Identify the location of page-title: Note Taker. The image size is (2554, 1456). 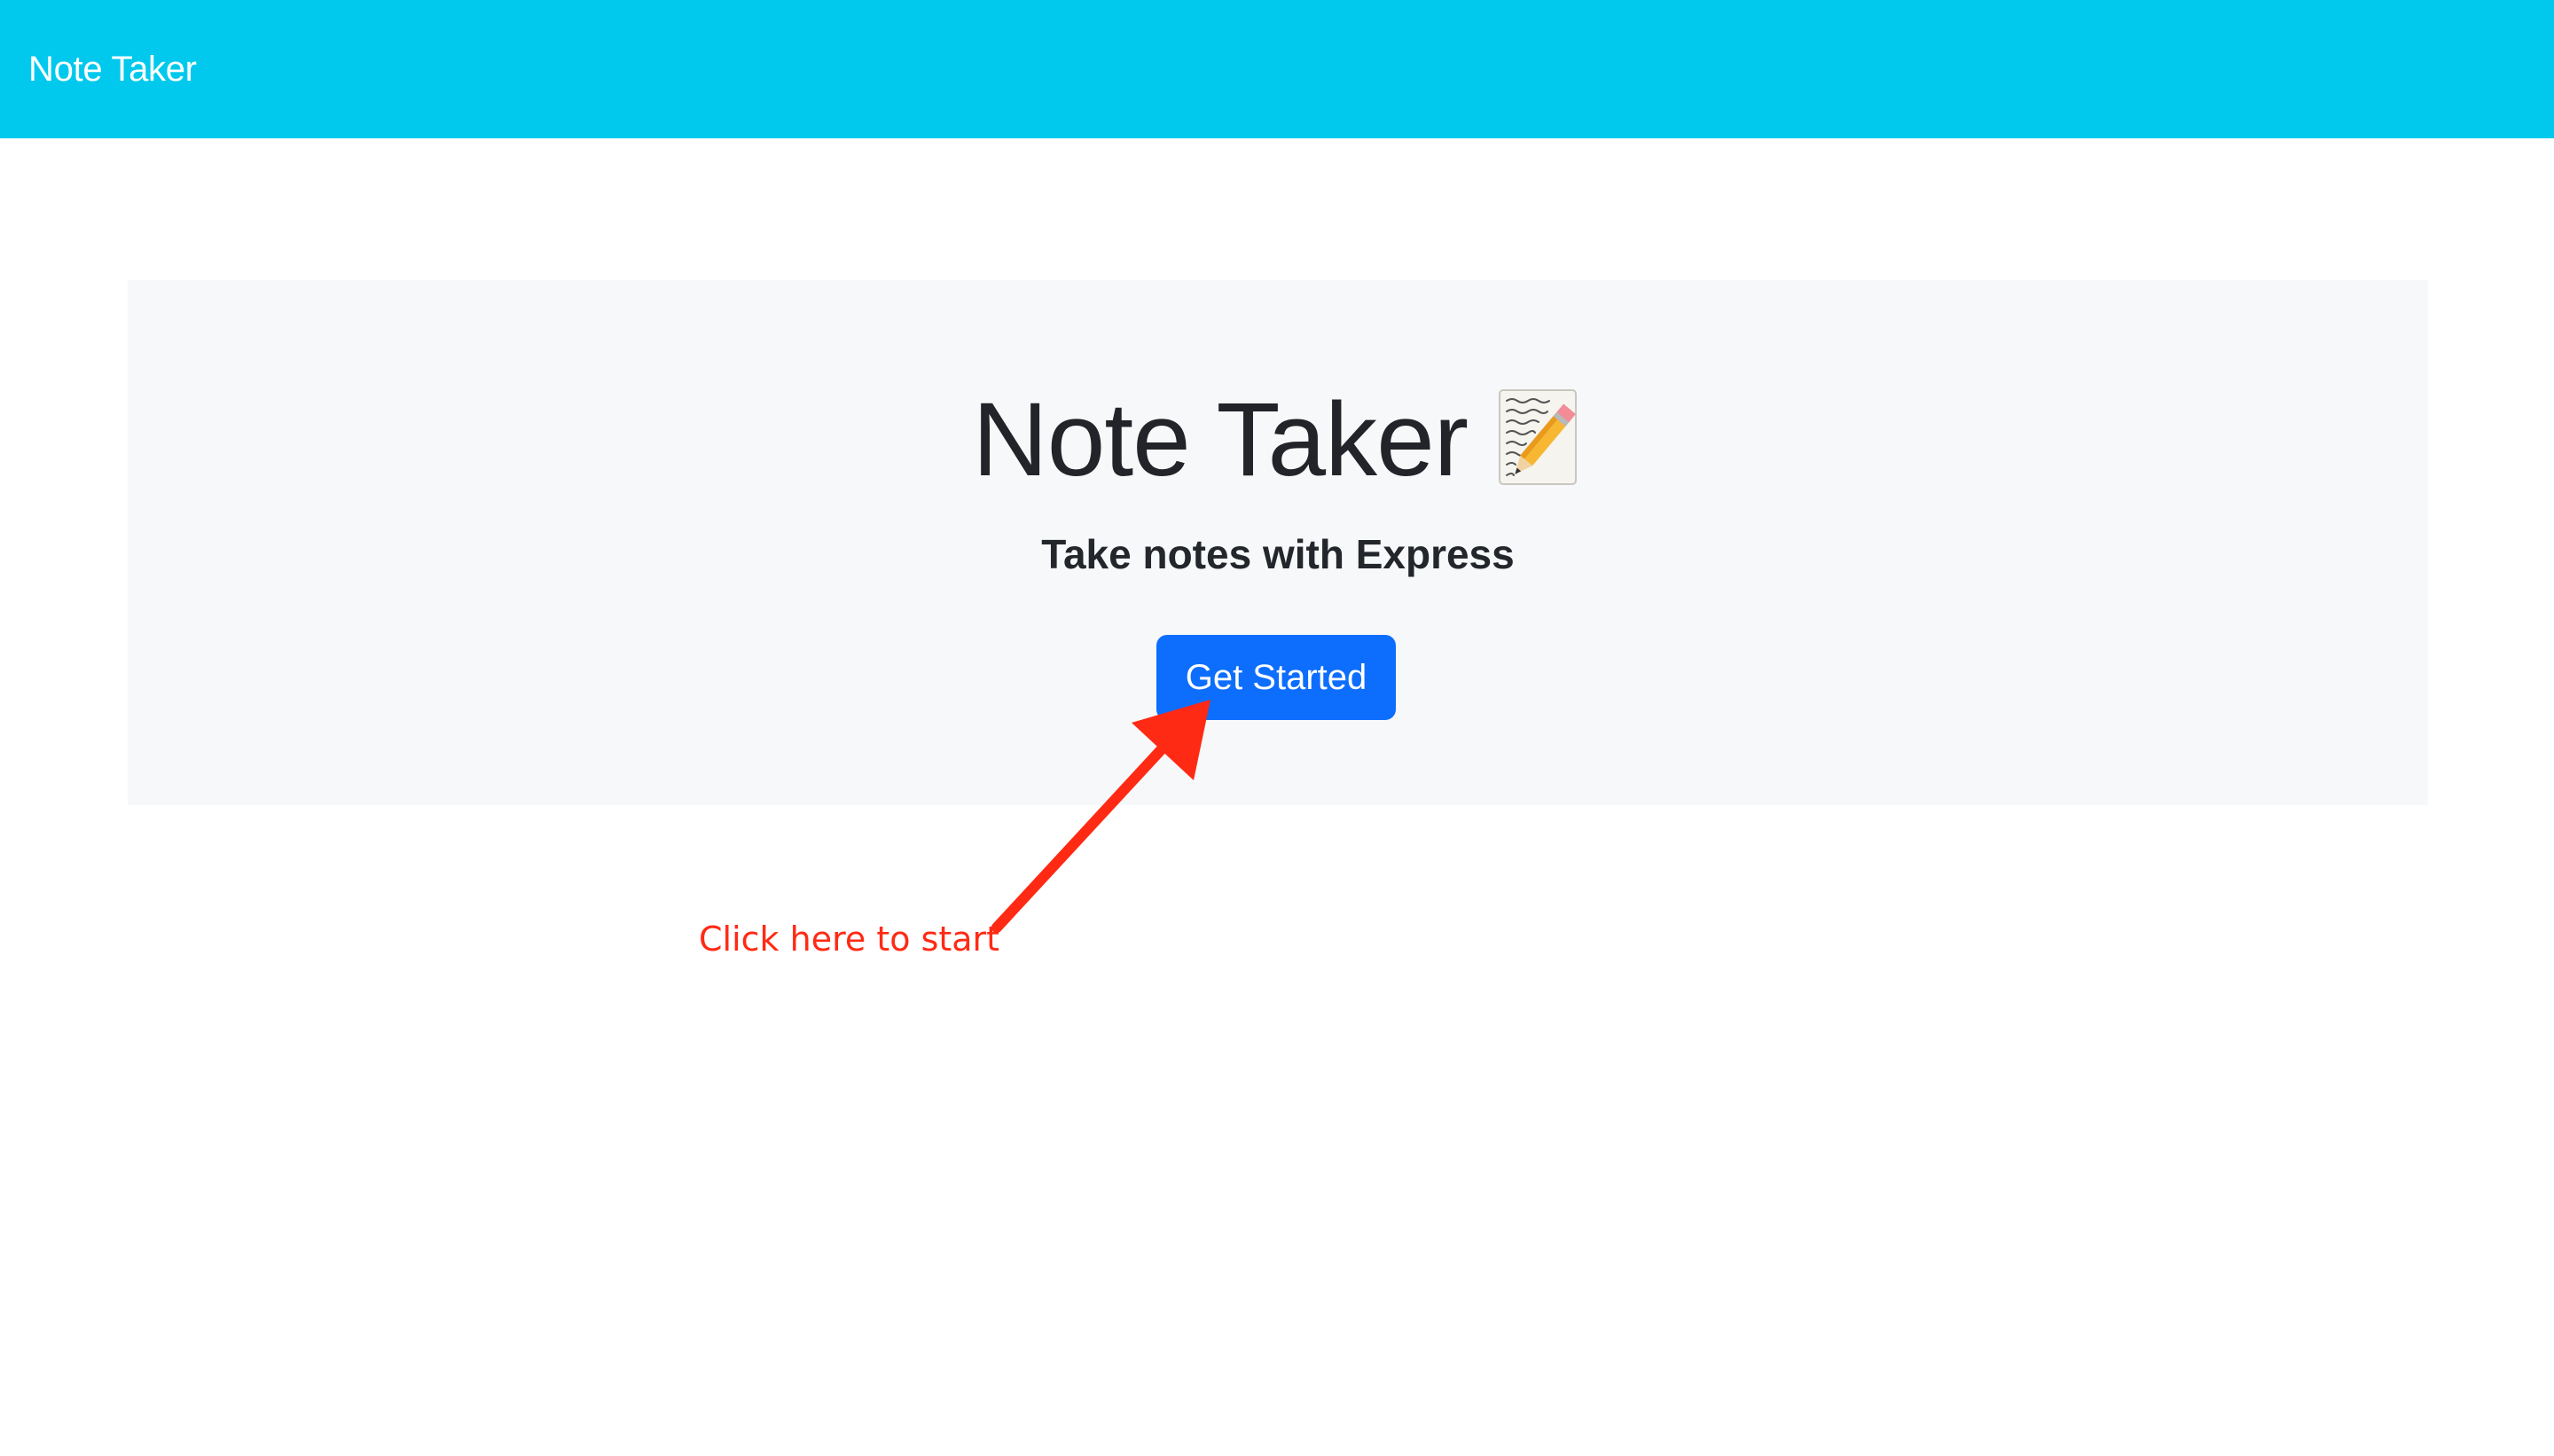
(1220, 439).